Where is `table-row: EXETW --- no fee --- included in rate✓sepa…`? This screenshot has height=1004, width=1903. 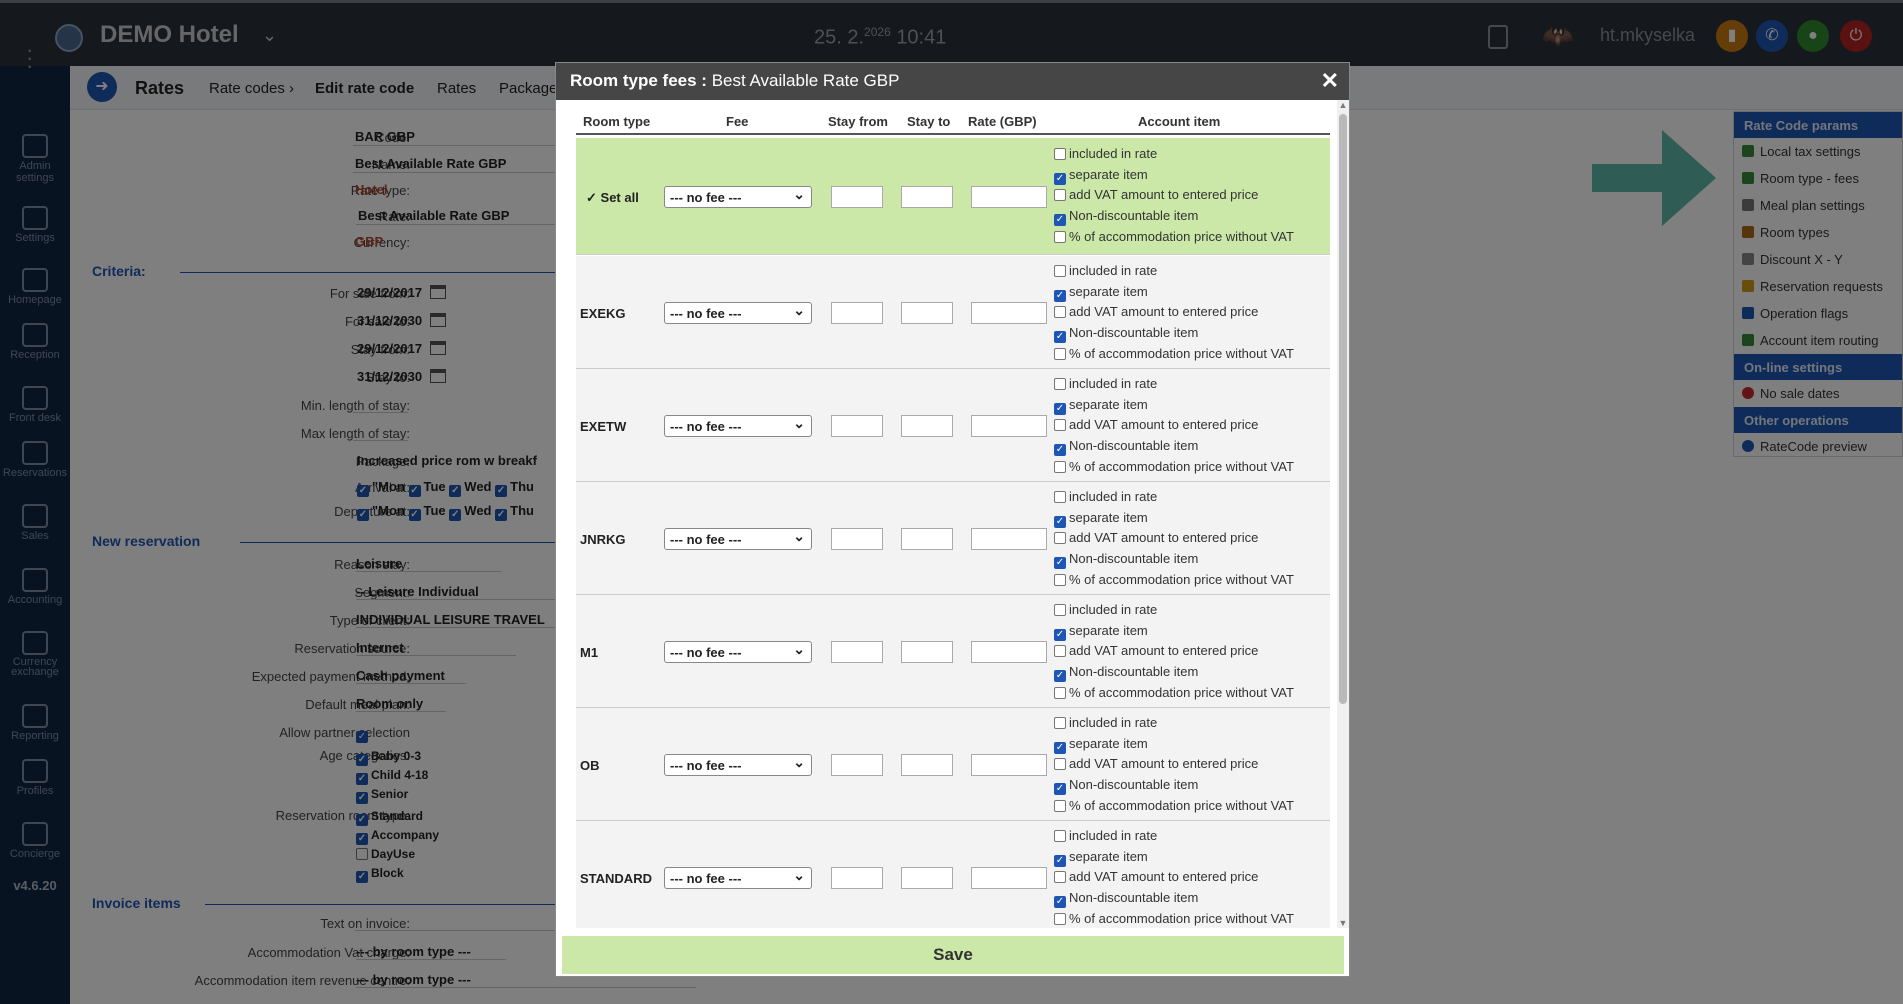 table-row: EXETW --- no fee --- included in rate✓sepa… is located at coordinates (953, 425).